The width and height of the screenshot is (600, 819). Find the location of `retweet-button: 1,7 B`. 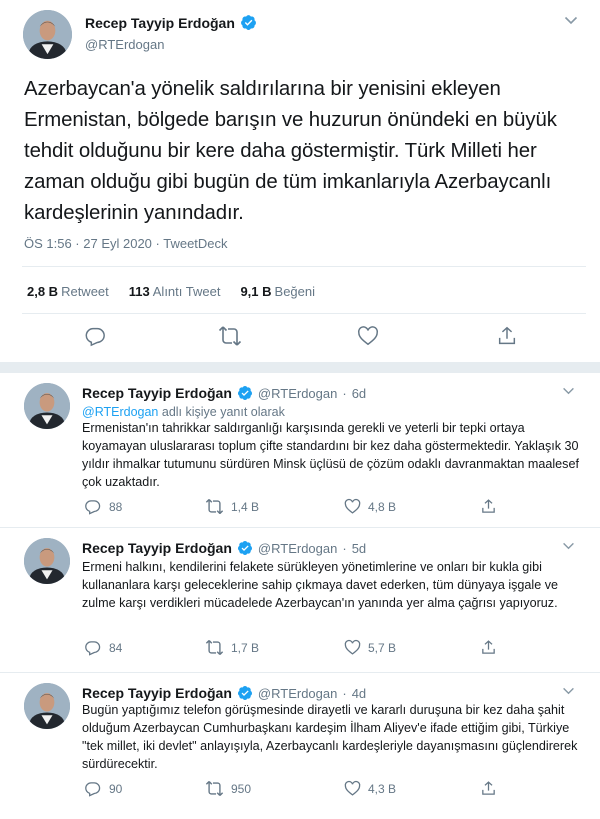

retweet-button: 1,7 B is located at coordinates (232, 647).